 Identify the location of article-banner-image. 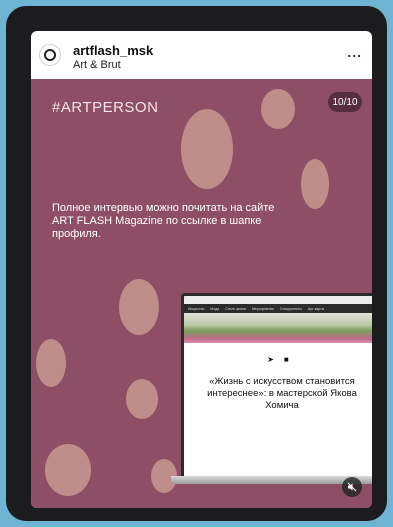
(278, 328).